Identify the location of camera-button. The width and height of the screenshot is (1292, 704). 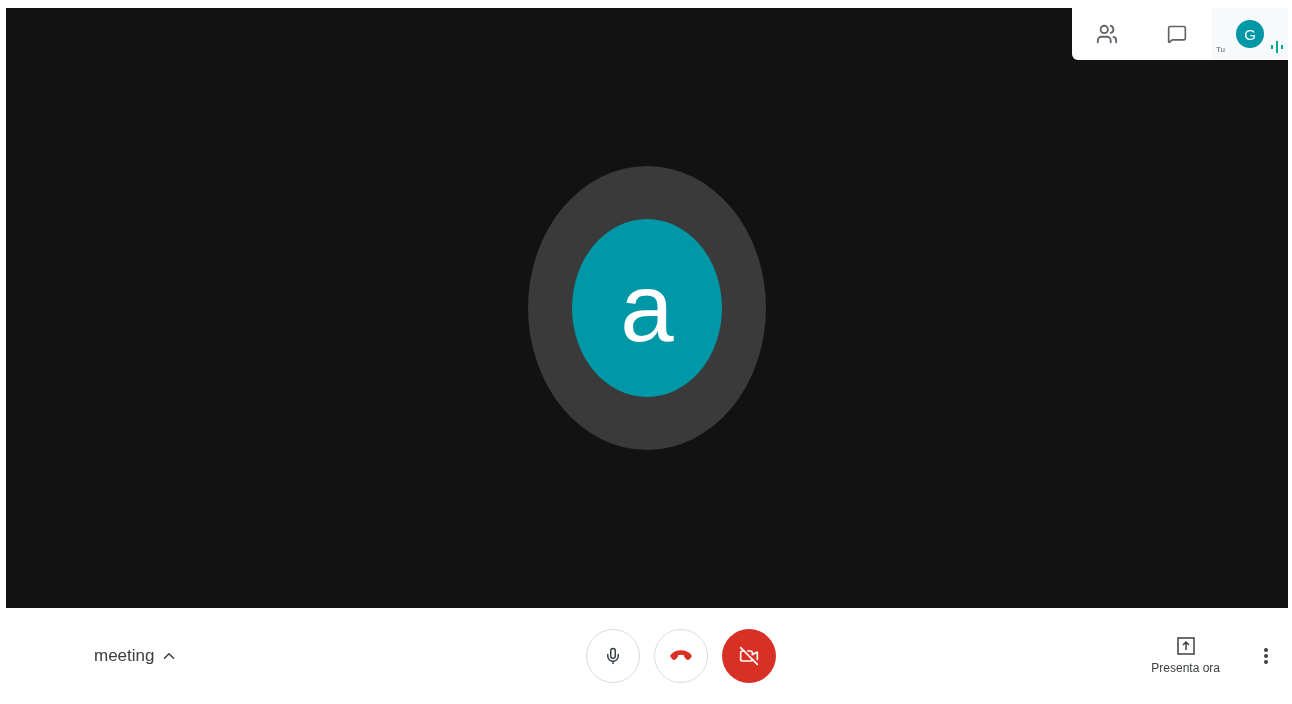
(749, 656).